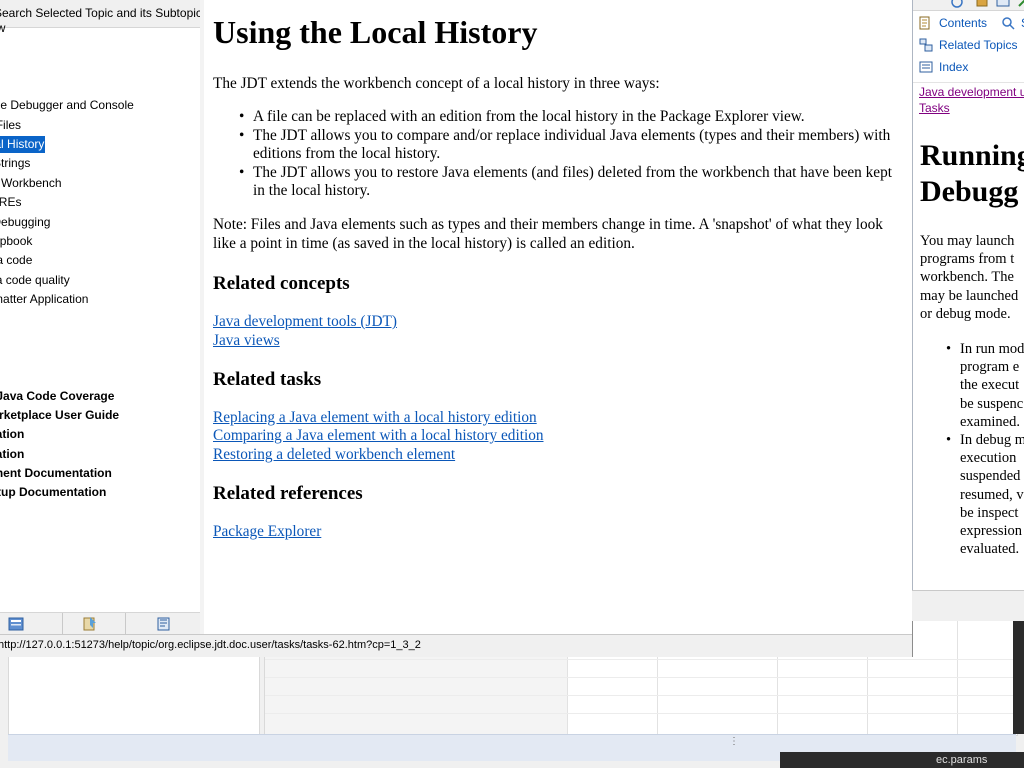  What do you see at coordinates (926, 45) in the screenshot?
I see `related-topics-icon` at bounding box center [926, 45].